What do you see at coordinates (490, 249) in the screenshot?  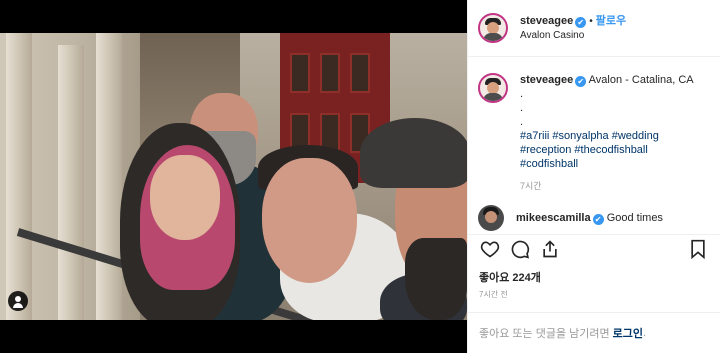 I see `heart-icon` at bounding box center [490, 249].